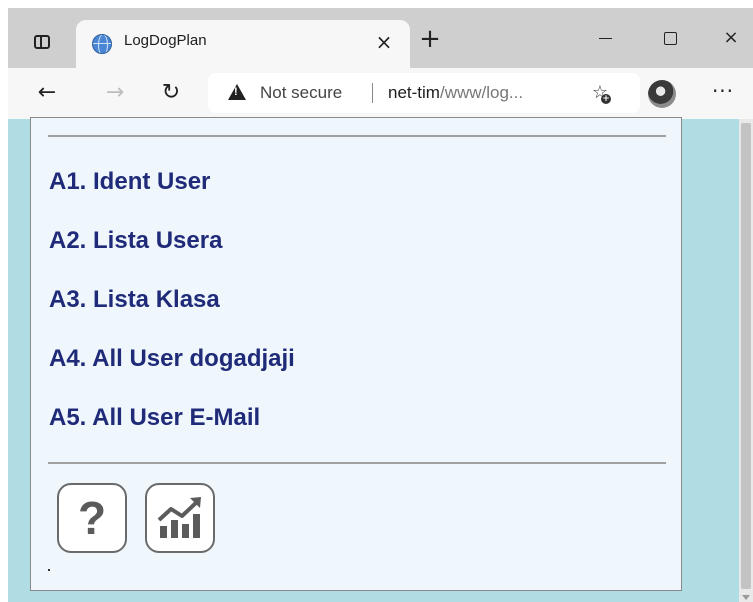 The image size is (753, 602). What do you see at coordinates (430, 39) in the screenshot?
I see `new-tab-button: +` at bounding box center [430, 39].